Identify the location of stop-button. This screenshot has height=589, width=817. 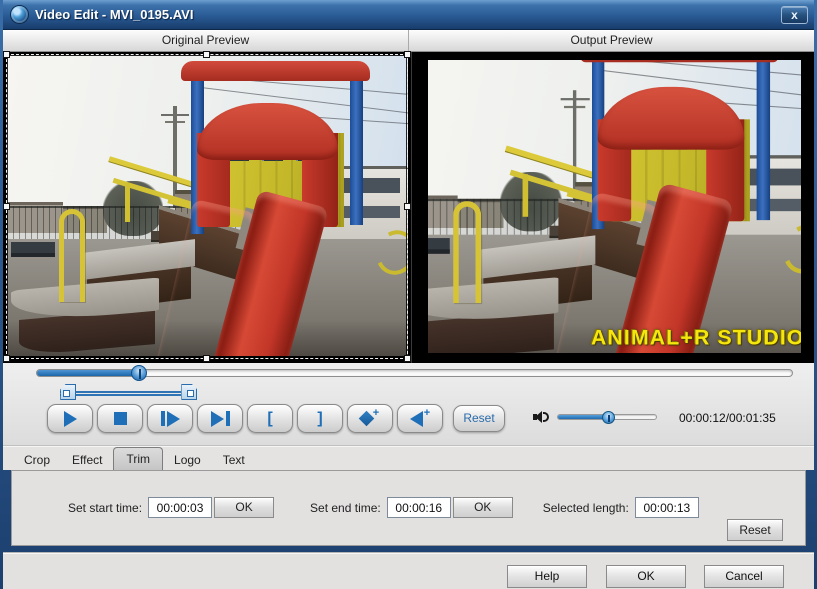
(120, 418).